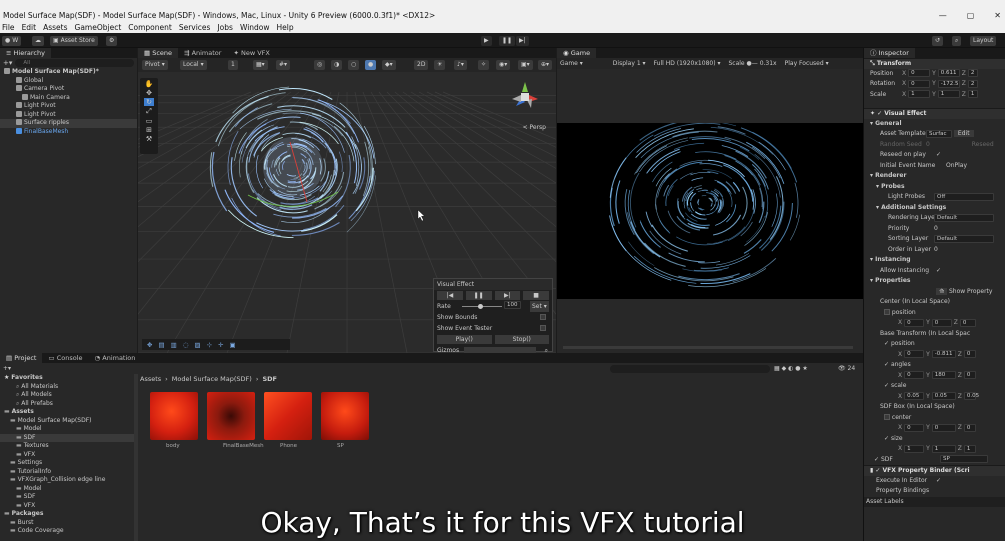 The height and width of the screenshot is (541, 1005). What do you see at coordinates (220, 345) in the screenshot?
I see `overlay-center-icon: ✛` at bounding box center [220, 345].